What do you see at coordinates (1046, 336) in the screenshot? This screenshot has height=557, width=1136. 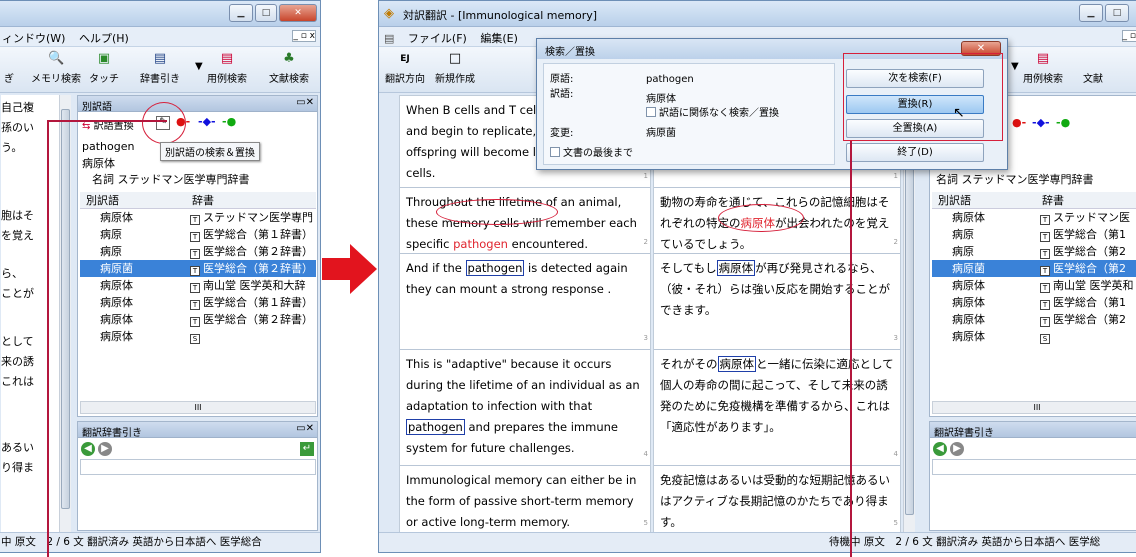 I see `dict-name: S` at bounding box center [1046, 336].